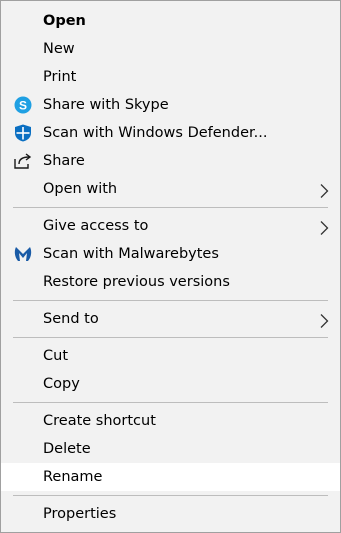 The width and height of the screenshot is (341, 533). What do you see at coordinates (23, 161) in the screenshot?
I see `share-icon` at bounding box center [23, 161].